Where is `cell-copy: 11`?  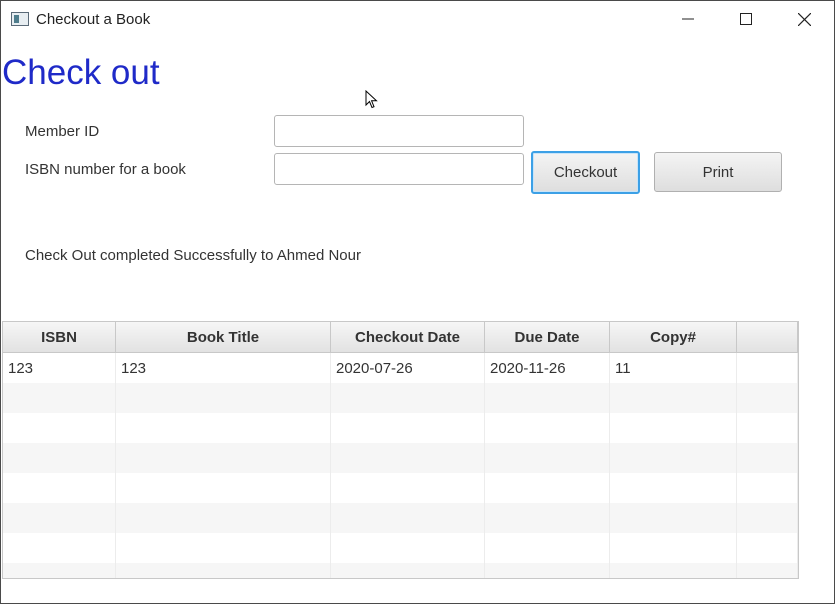
cell-copy: 11 is located at coordinates (673, 368).